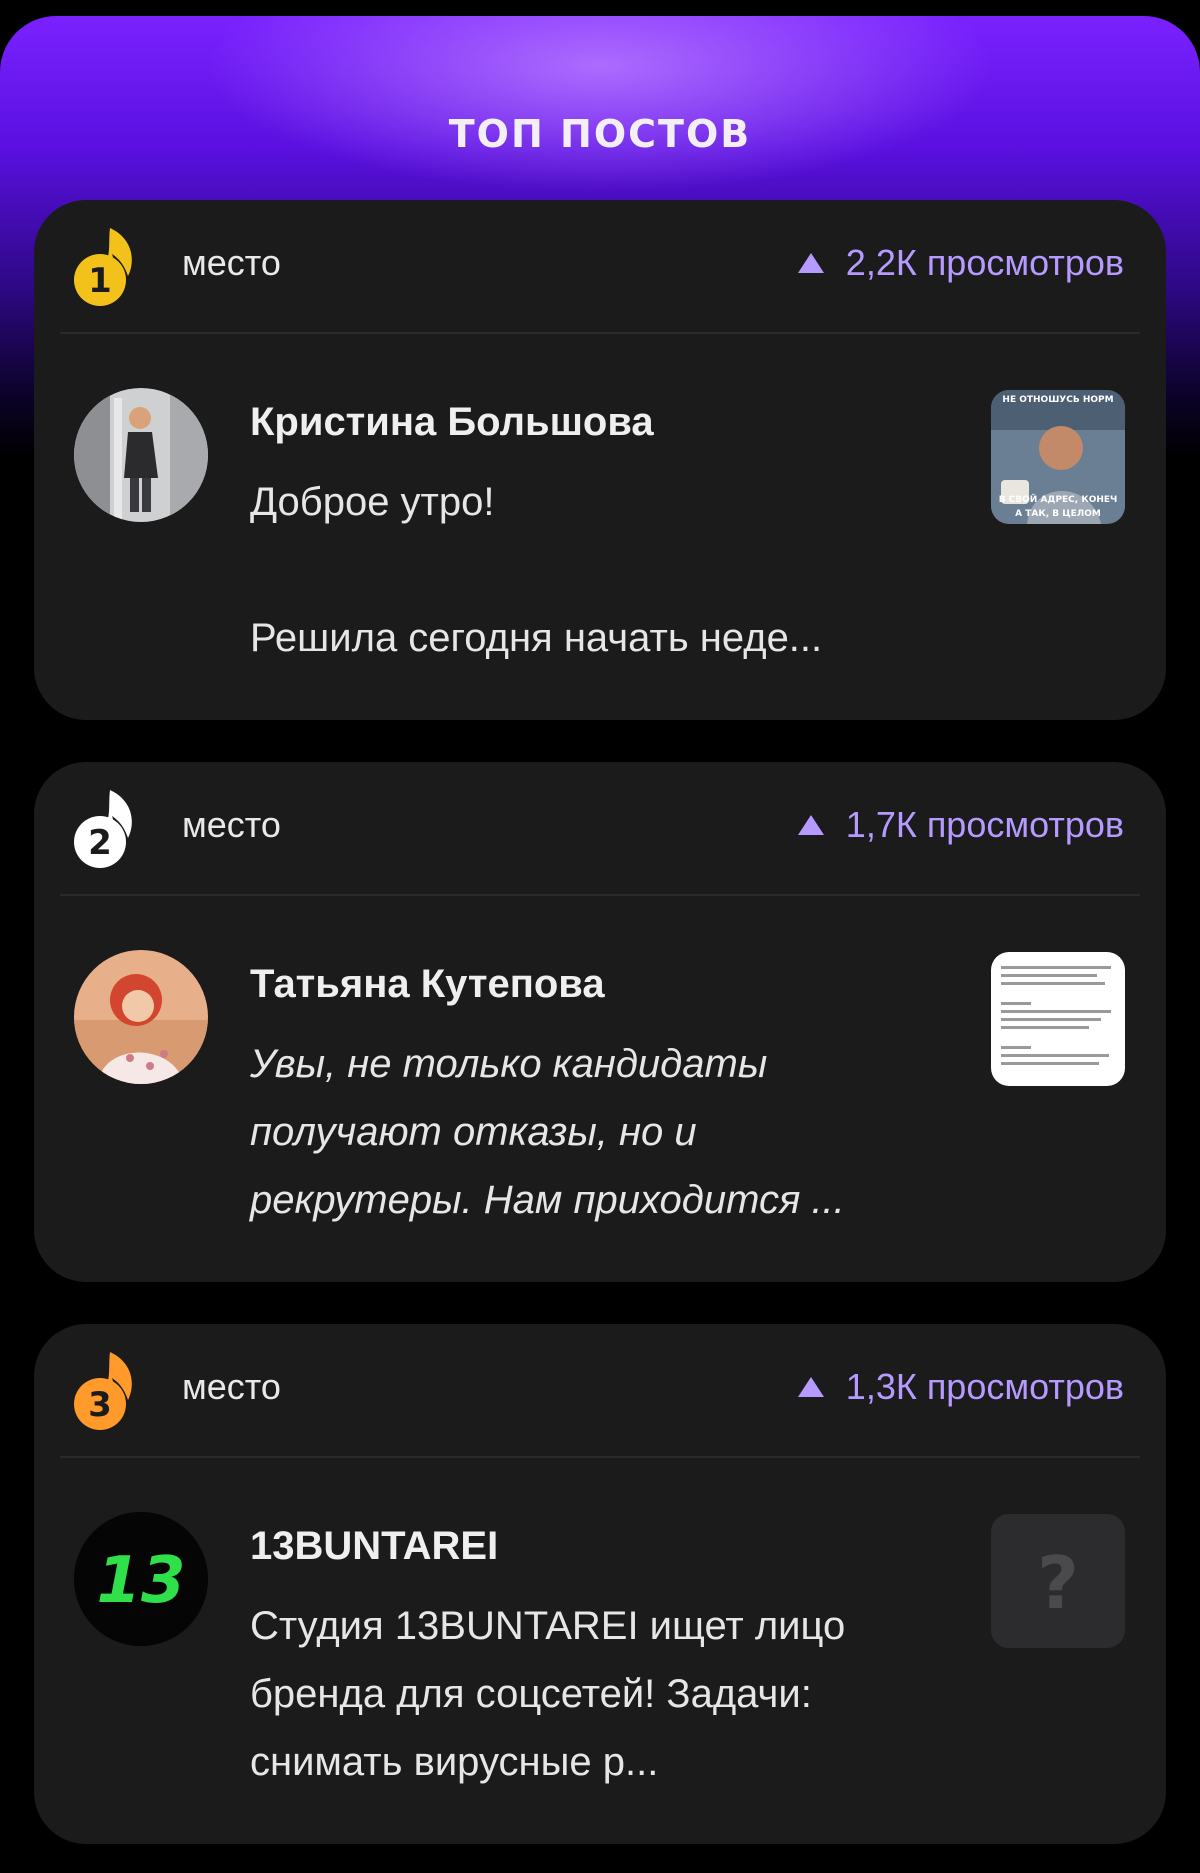  I want to click on views-count: 2,2К просмотров, so click(960, 263).